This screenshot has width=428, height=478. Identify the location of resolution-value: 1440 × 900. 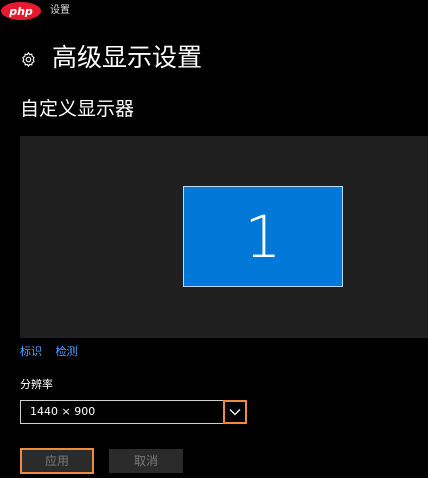
(63, 411).